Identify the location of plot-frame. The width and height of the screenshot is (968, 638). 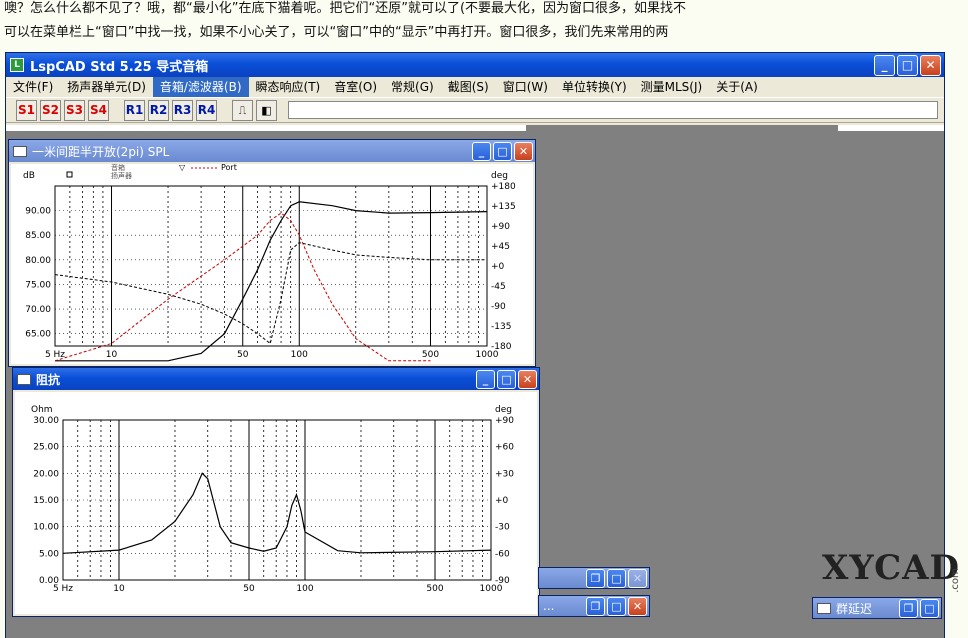
(271, 266).